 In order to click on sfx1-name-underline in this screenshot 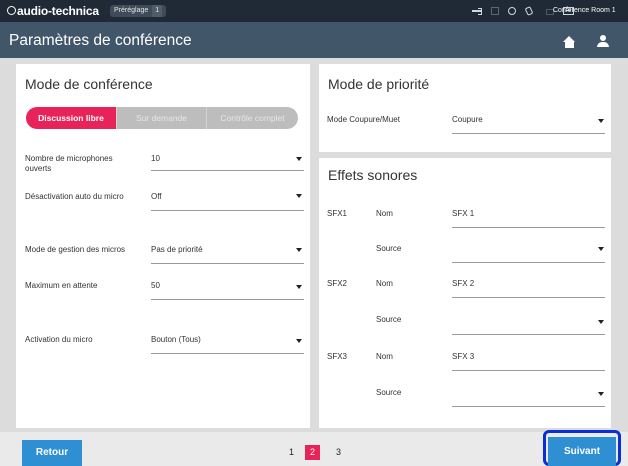, I will do `click(528, 227)`.